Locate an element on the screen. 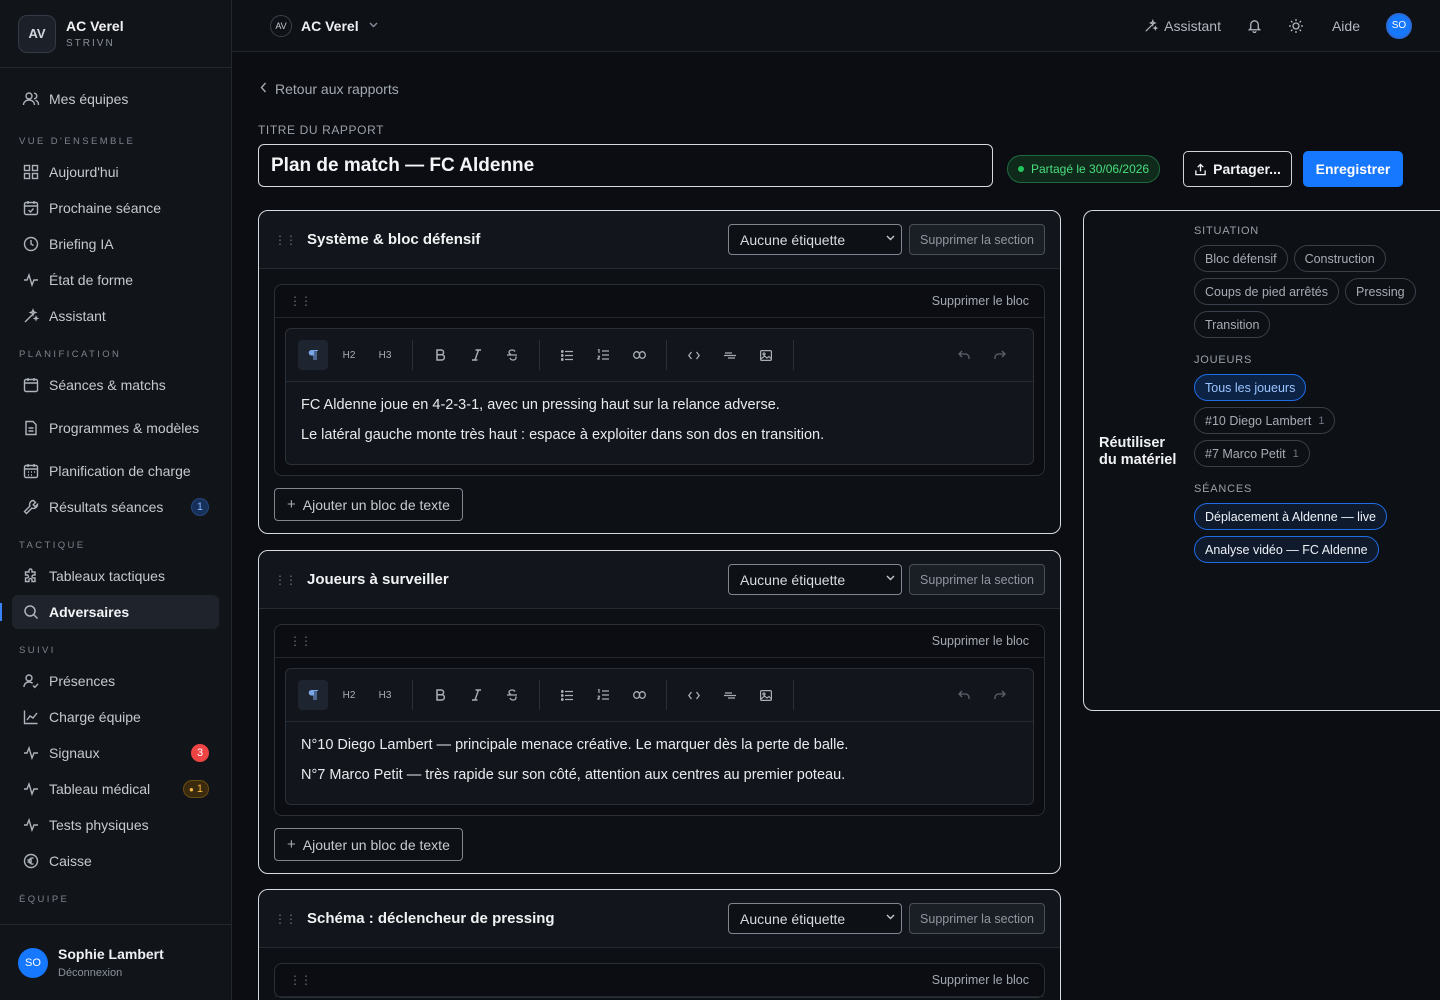  sidebar-item-opponents: Adversaires is located at coordinates (109, 612).